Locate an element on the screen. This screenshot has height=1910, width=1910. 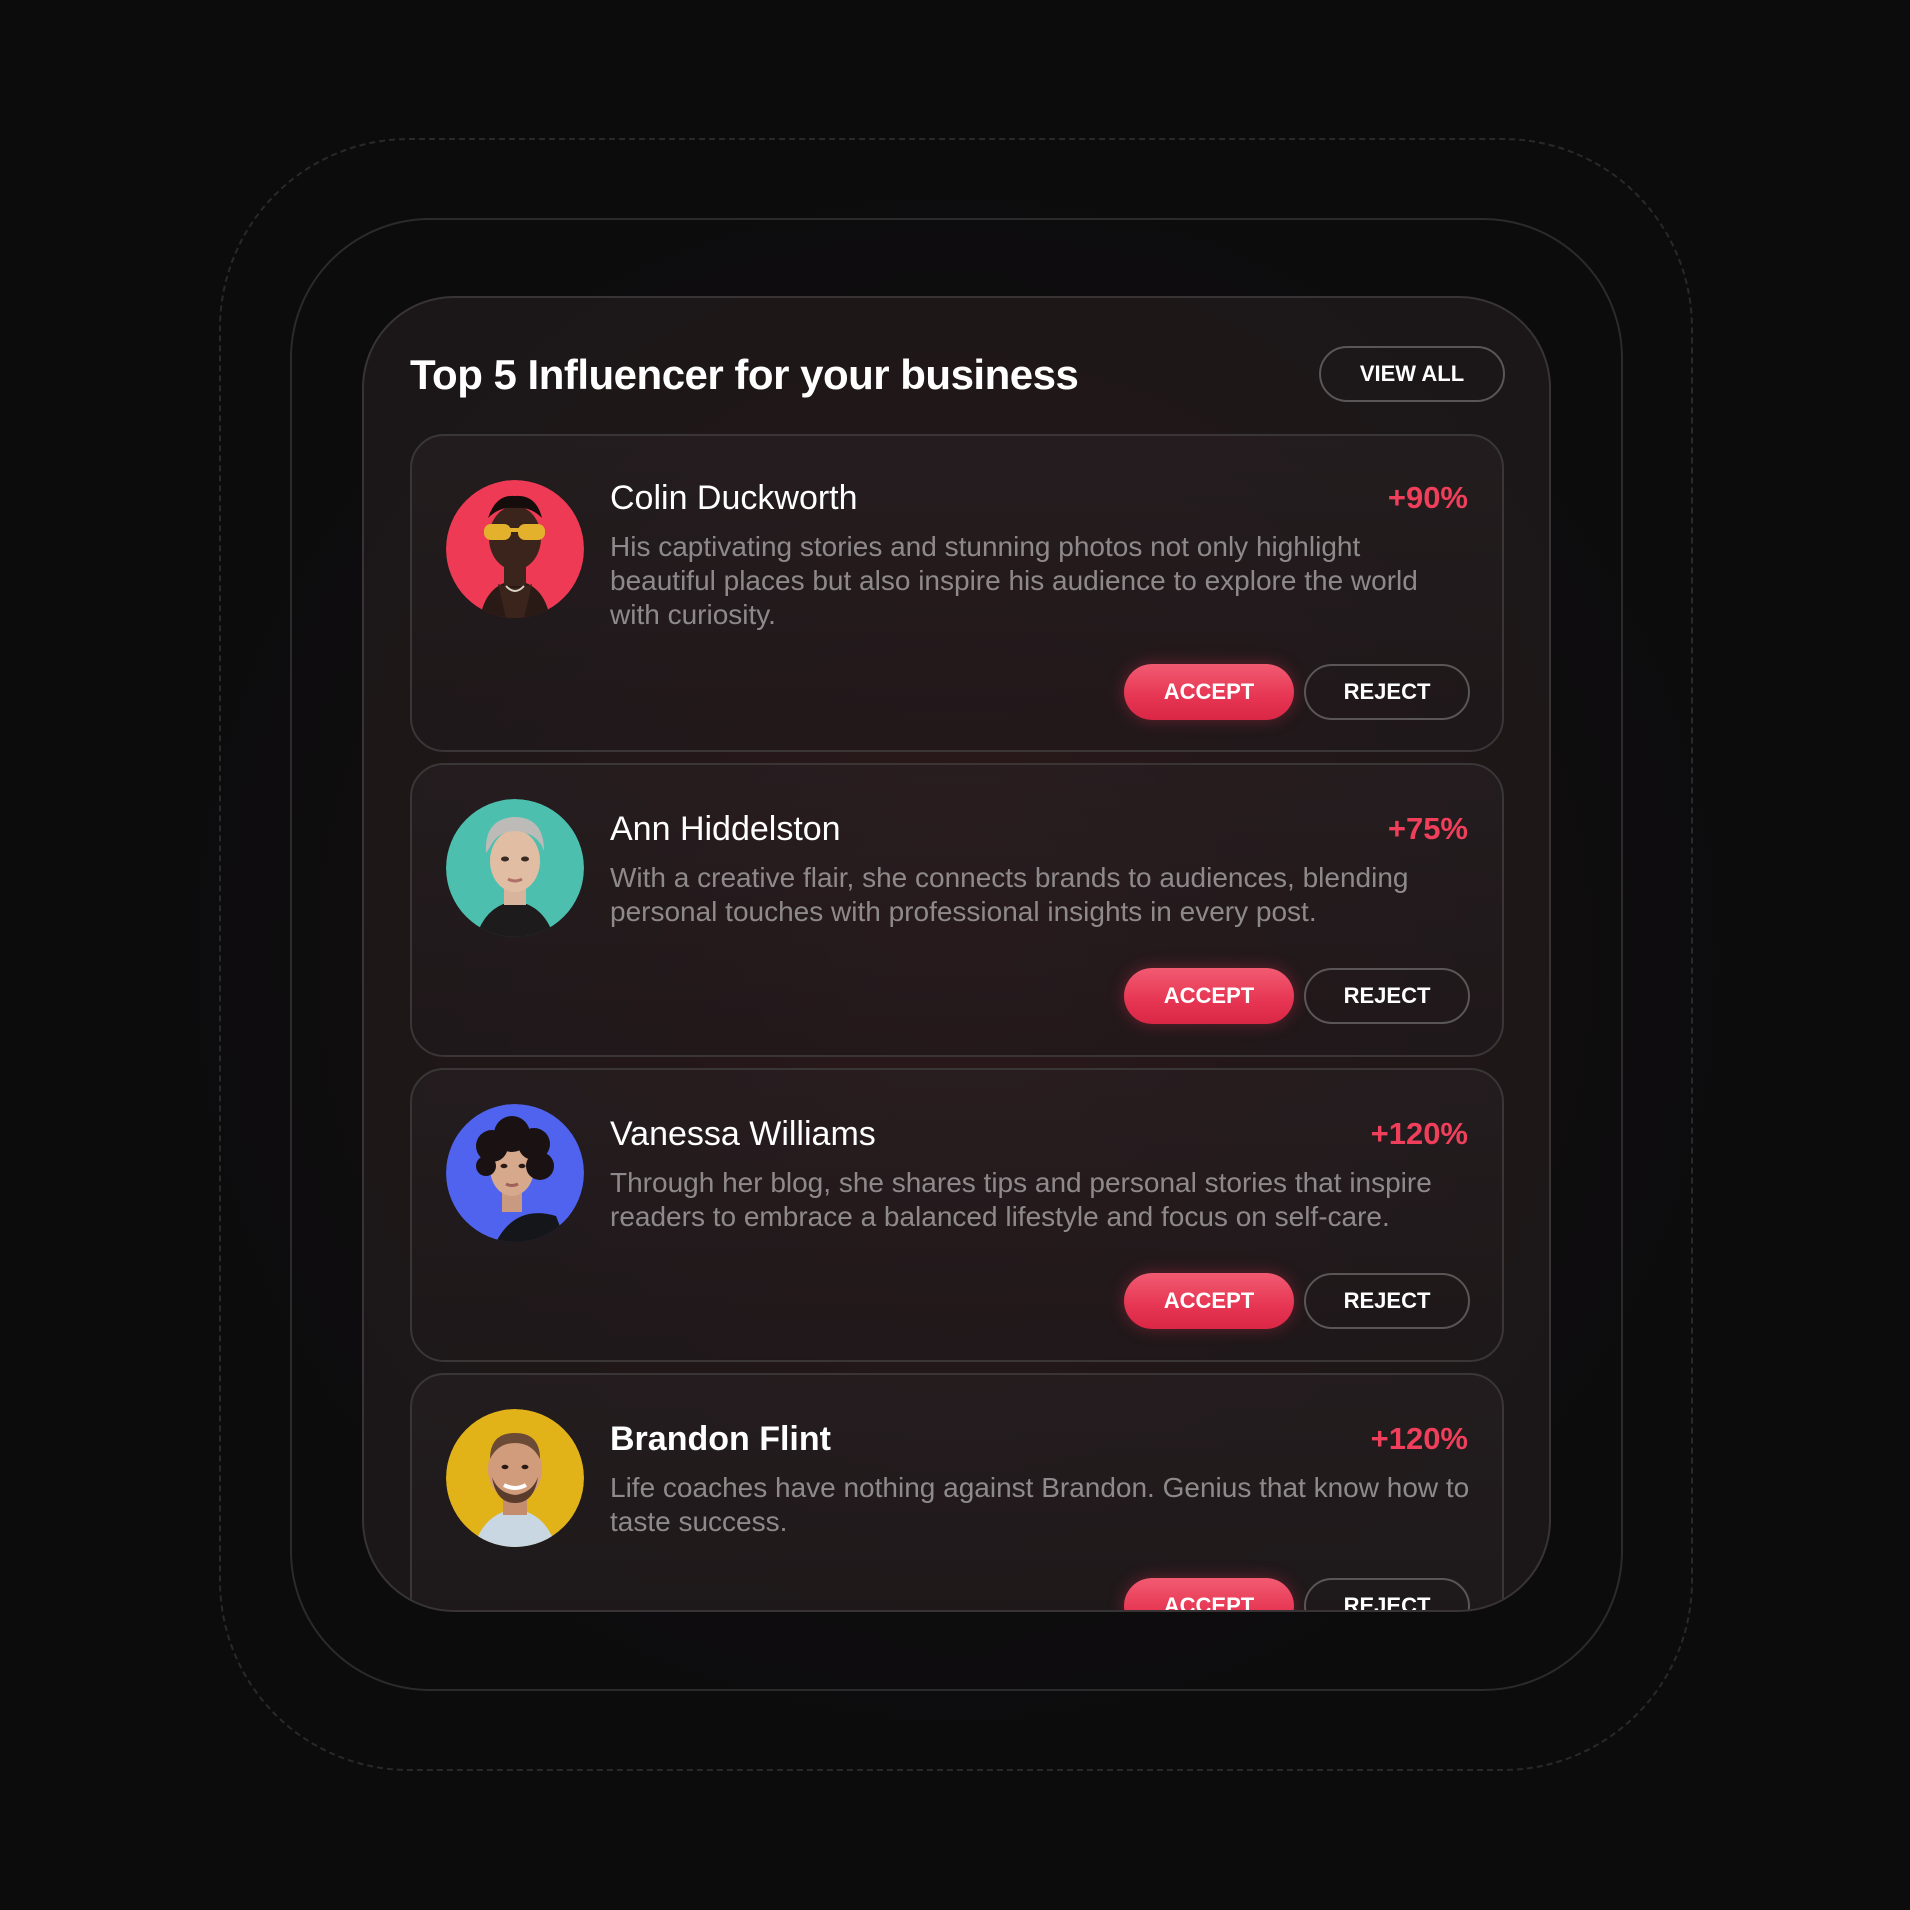
influencer-name: Brandon Flint is located at coordinates (720, 1439).